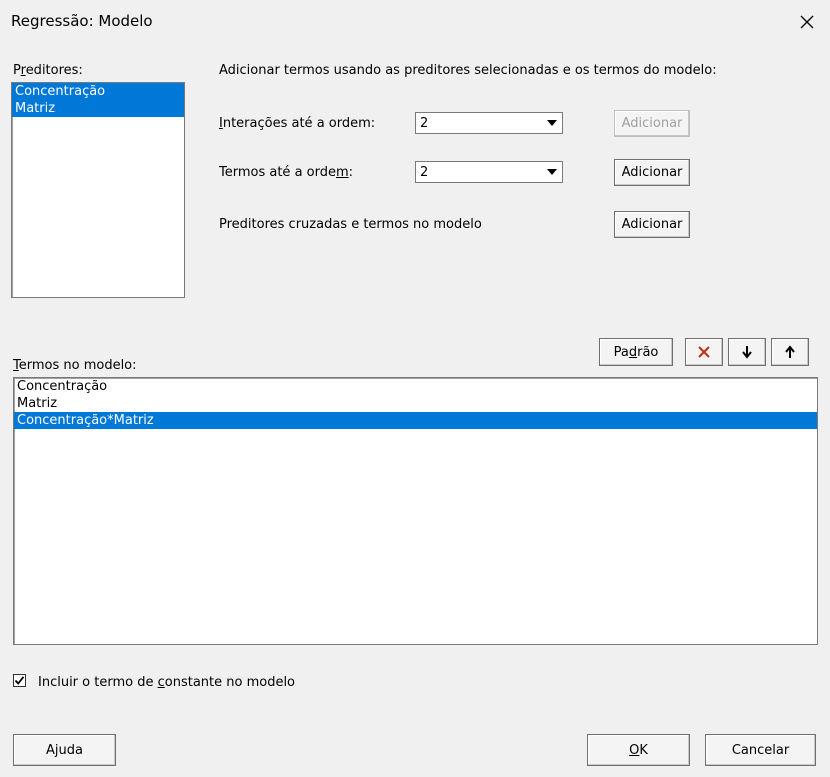 The height and width of the screenshot is (777, 830). What do you see at coordinates (64, 750) in the screenshot?
I see `help-button: Ajuda` at bounding box center [64, 750].